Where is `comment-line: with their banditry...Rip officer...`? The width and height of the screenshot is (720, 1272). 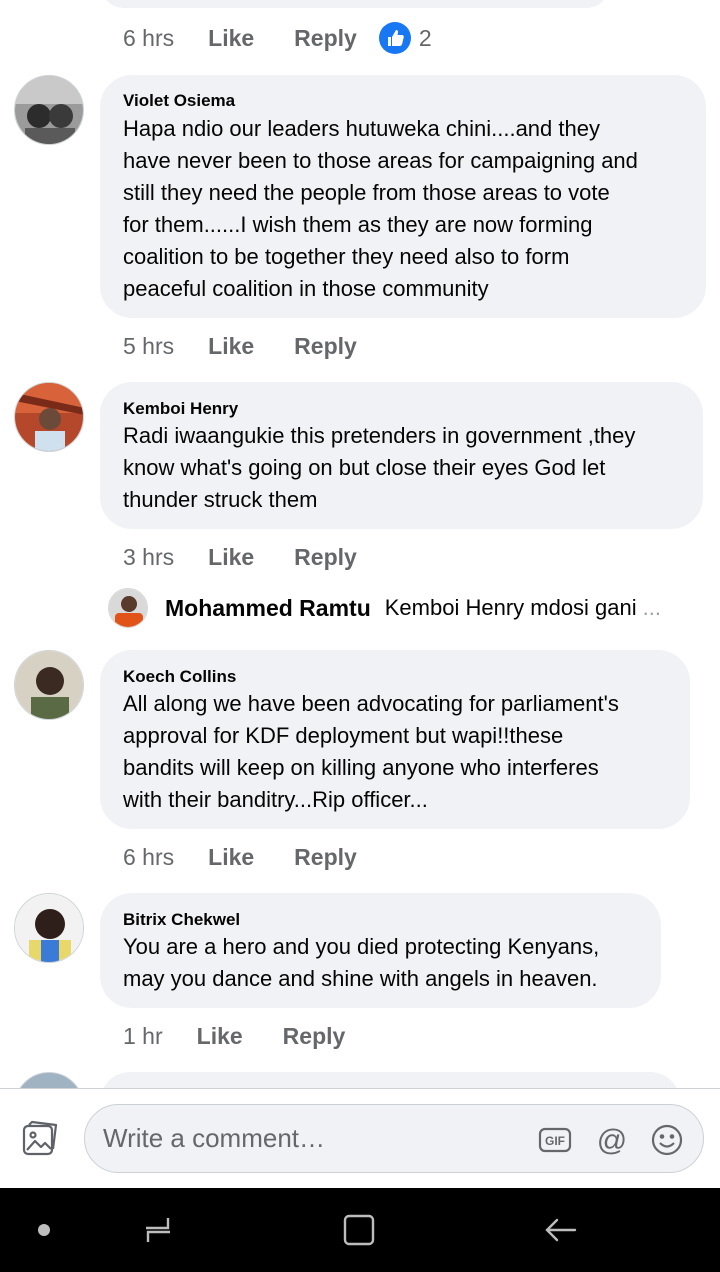 comment-line: with their banditry...Rip officer... is located at coordinates (275, 799).